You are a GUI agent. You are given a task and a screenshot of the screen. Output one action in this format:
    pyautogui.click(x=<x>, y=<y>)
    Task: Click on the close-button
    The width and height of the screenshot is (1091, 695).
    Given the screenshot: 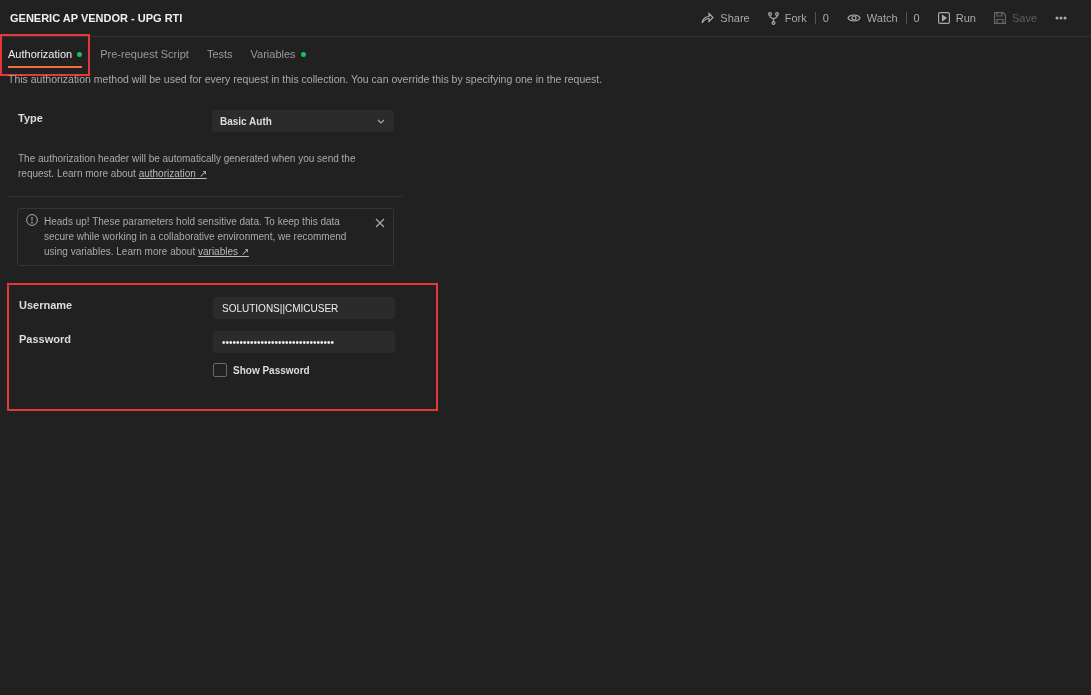 What is the action you would take?
    pyautogui.click(x=380, y=223)
    